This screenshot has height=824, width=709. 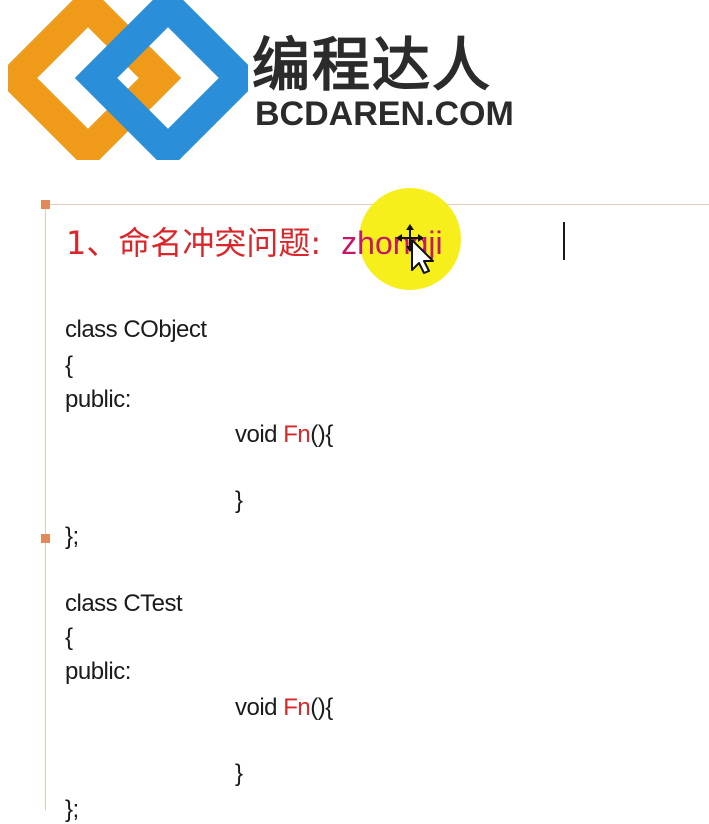 I want to click on move-cursor-icon, so click(x=415, y=249).